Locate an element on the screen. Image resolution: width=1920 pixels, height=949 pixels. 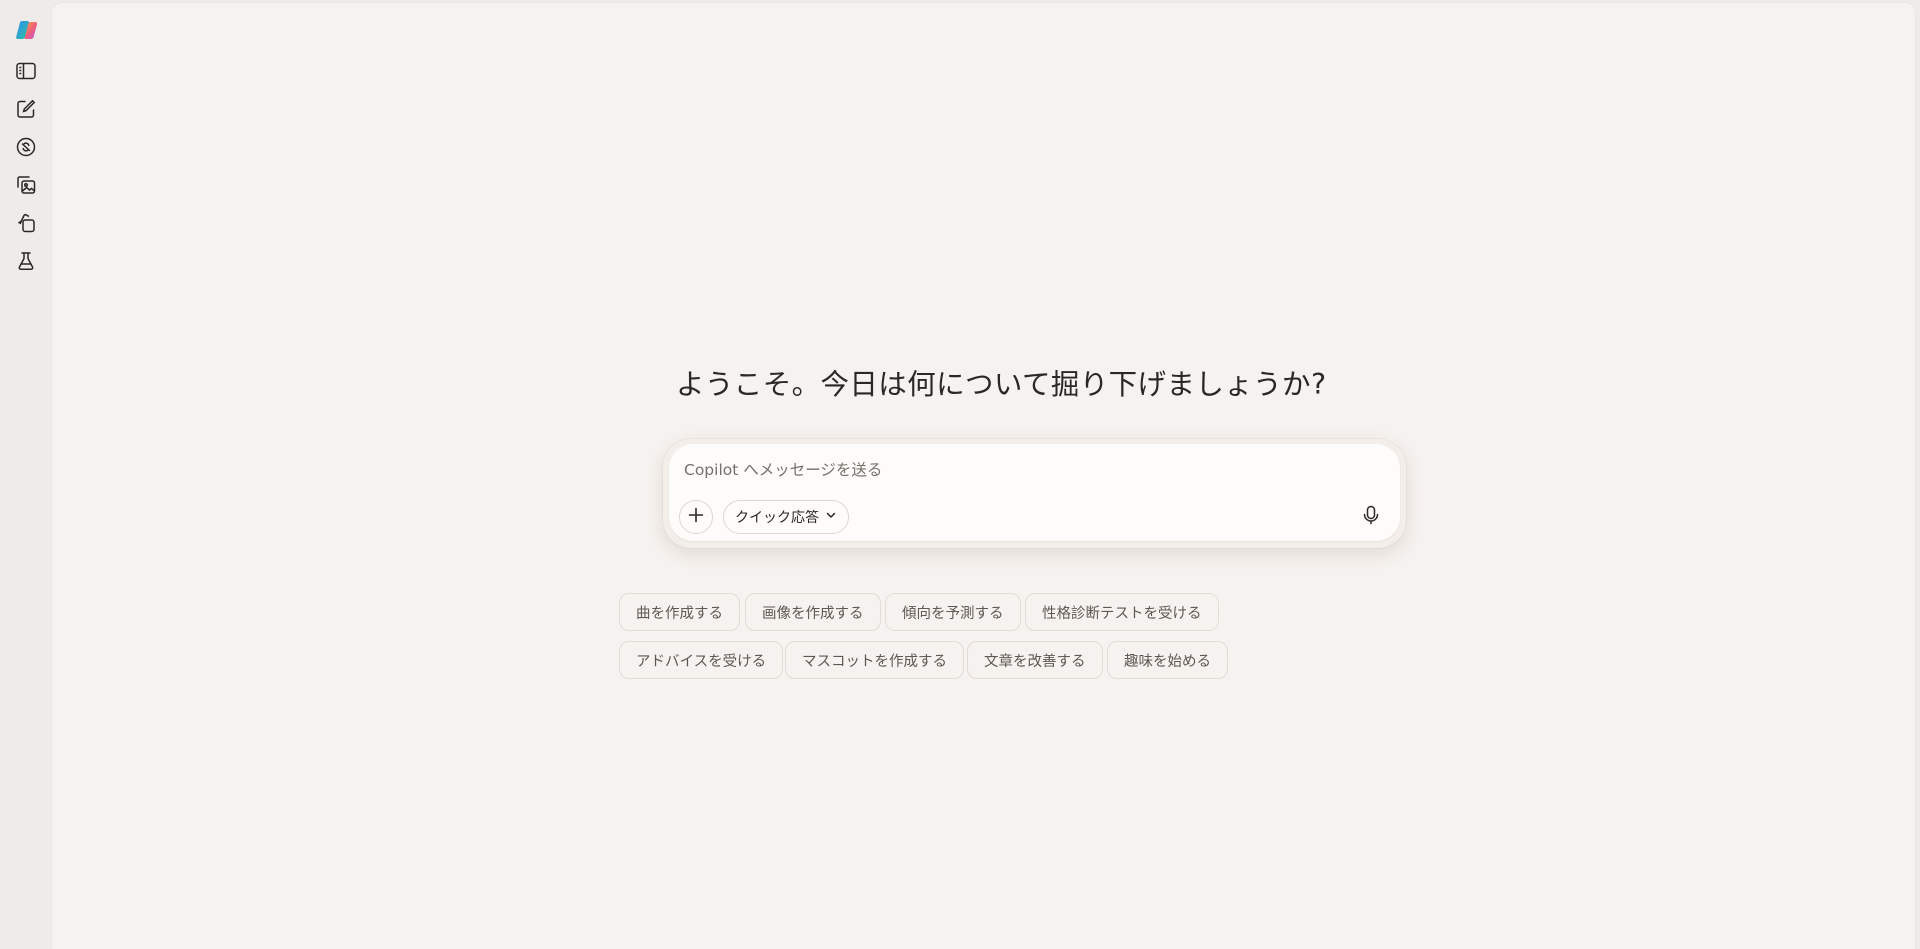
new-chat-button is located at coordinates (26, 109).